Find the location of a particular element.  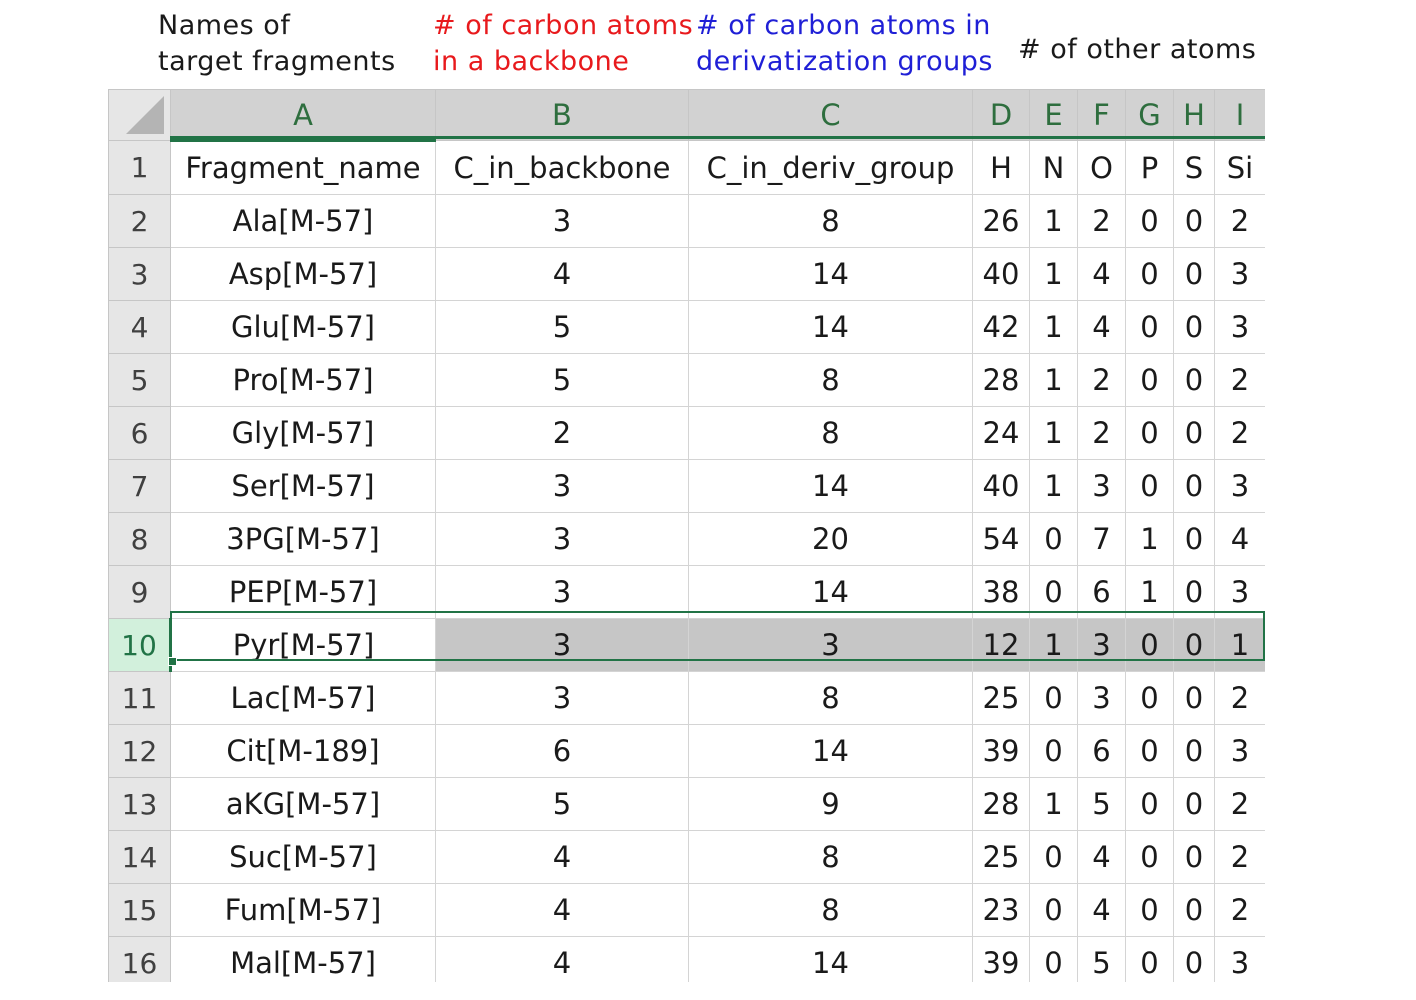

column-header-b: B is located at coordinates (562, 115).